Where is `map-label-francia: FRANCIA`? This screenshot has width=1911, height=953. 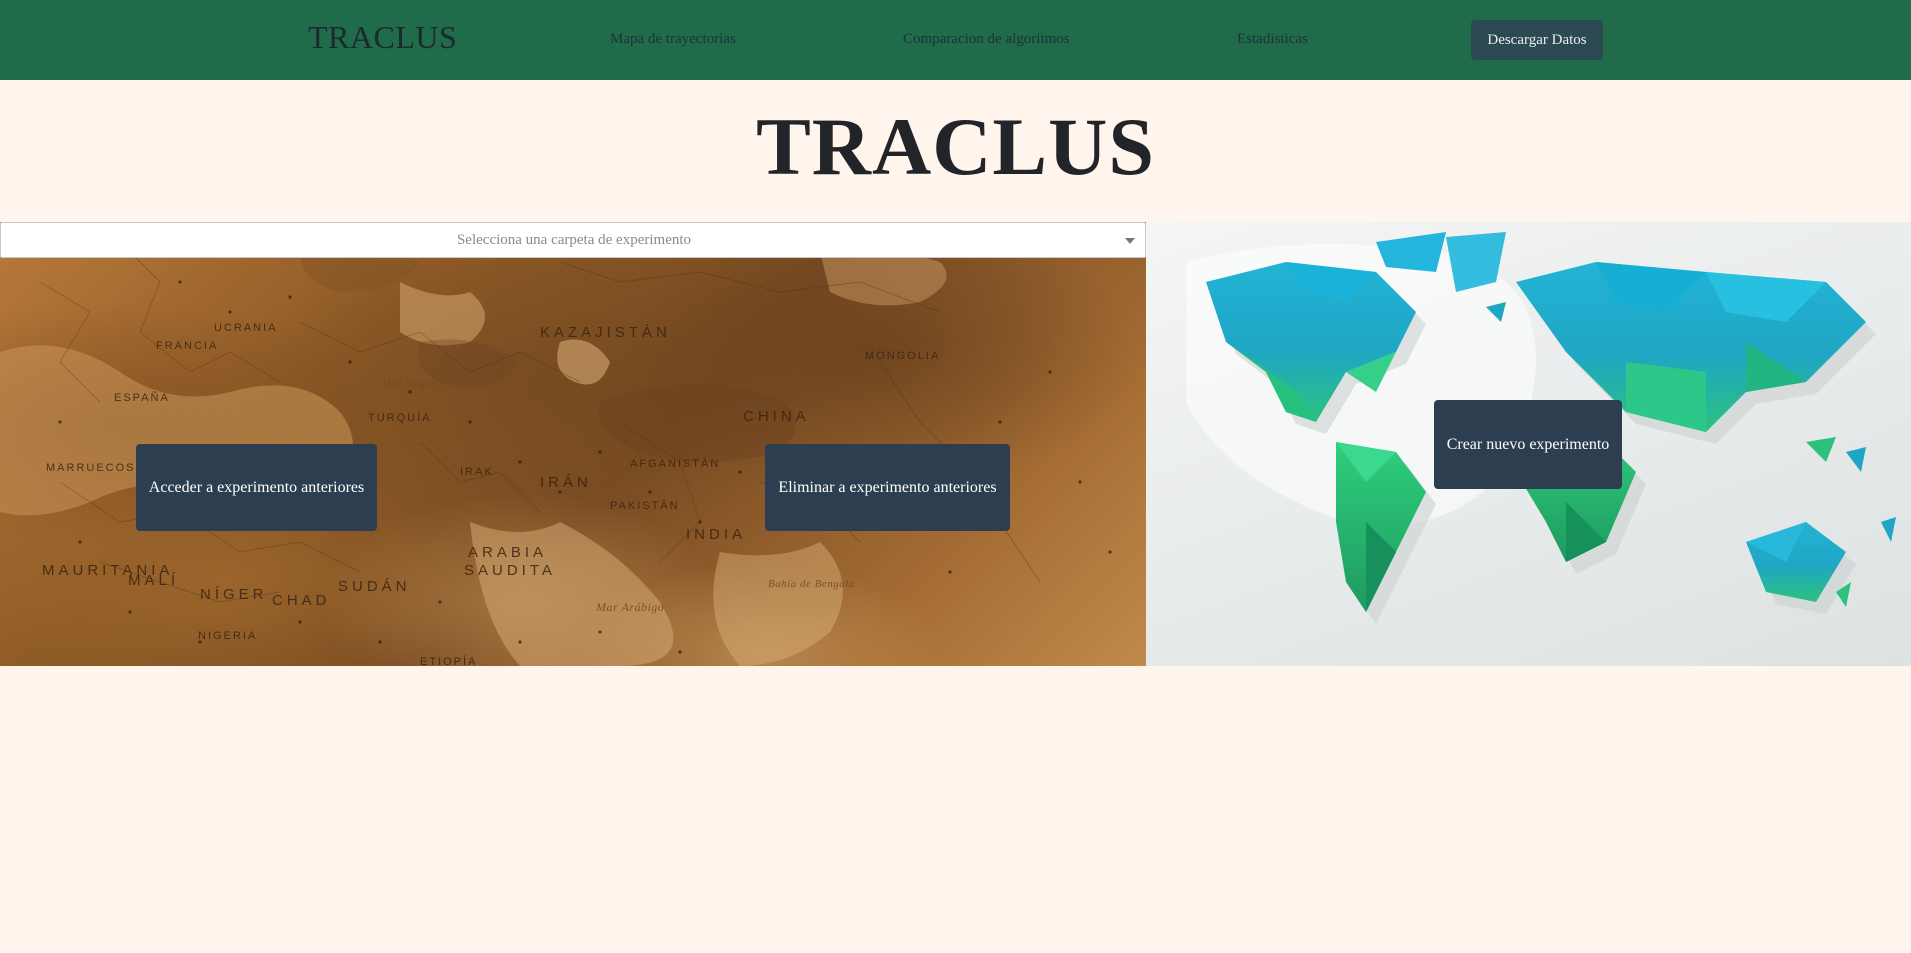
map-label-francia: FRANCIA is located at coordinates (187, 346).